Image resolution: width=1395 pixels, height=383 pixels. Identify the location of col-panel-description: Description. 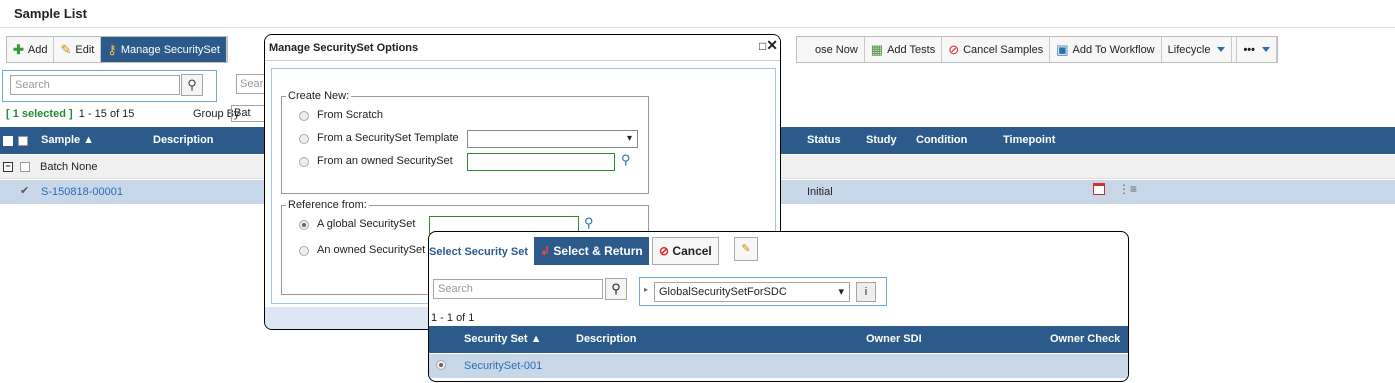
(606, 339).